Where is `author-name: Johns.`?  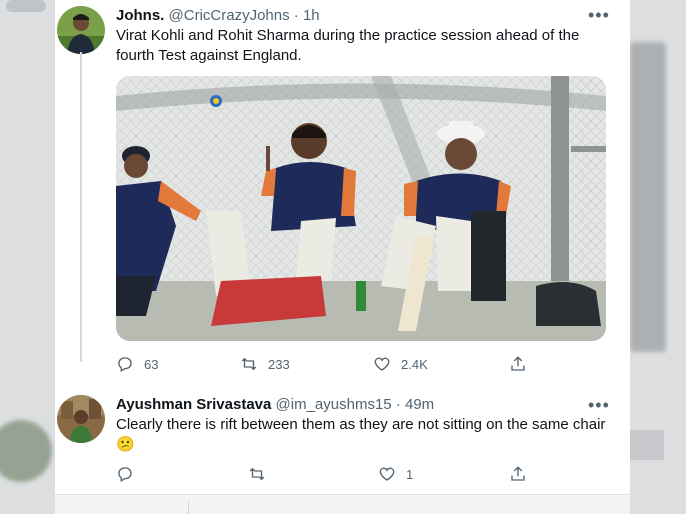 author-name: Johns. is located at coordinates (140, 15).